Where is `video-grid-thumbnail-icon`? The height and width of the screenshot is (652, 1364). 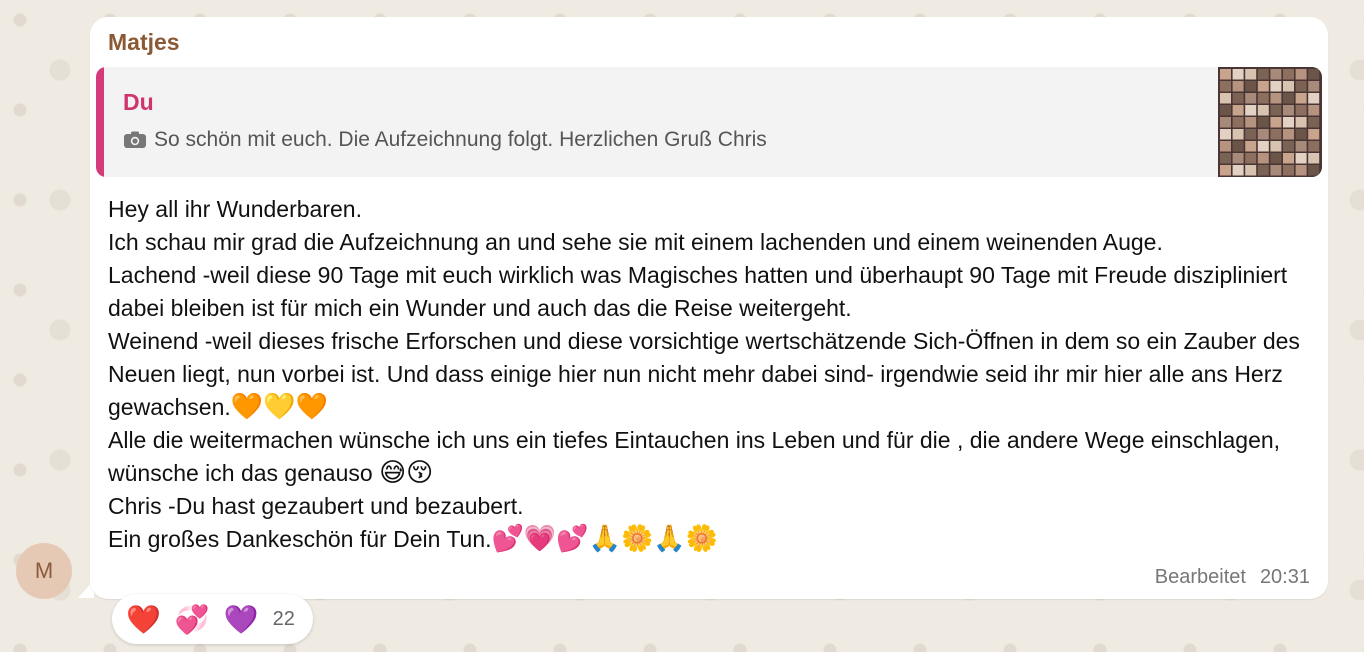 video-grid-thumbnail-icon is located at coordinates (1270, 122).